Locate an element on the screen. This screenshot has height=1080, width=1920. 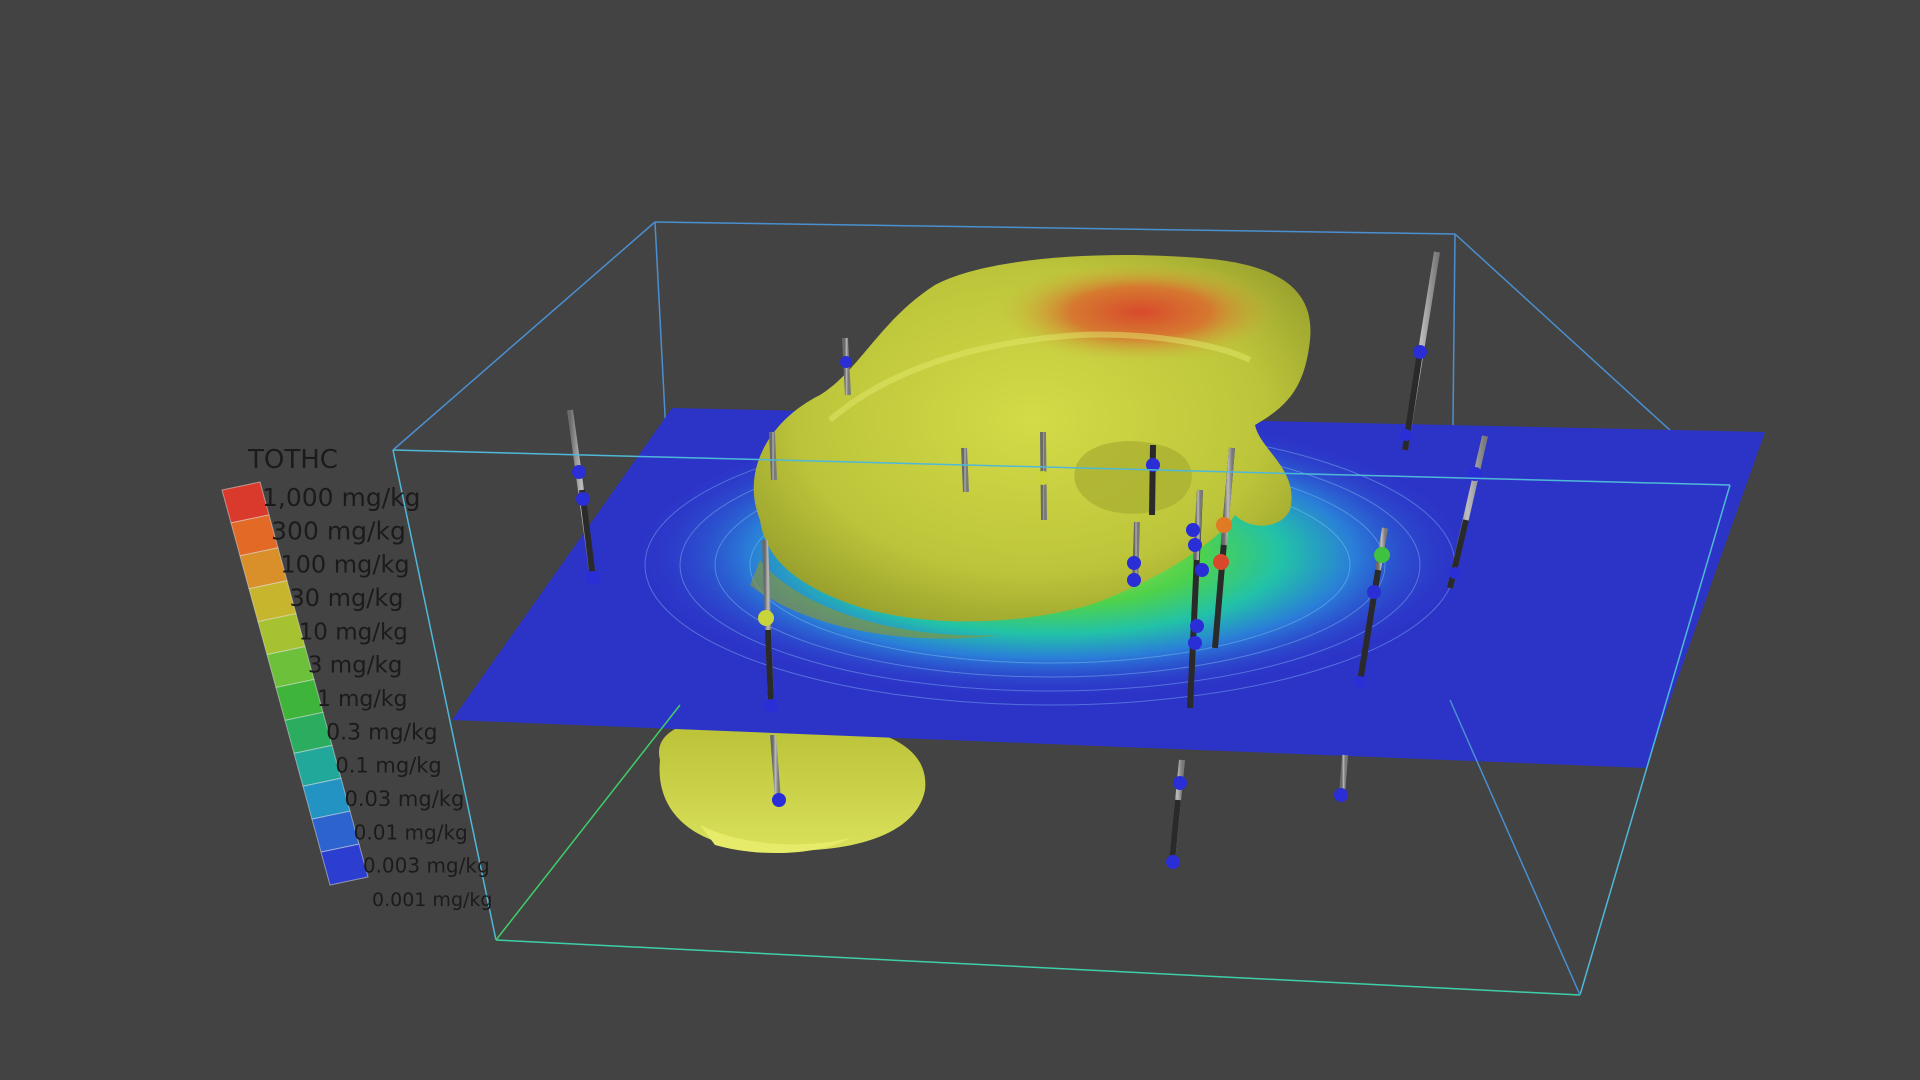
legend-label: 10 mg/kg is located at coordinates (353, 632).